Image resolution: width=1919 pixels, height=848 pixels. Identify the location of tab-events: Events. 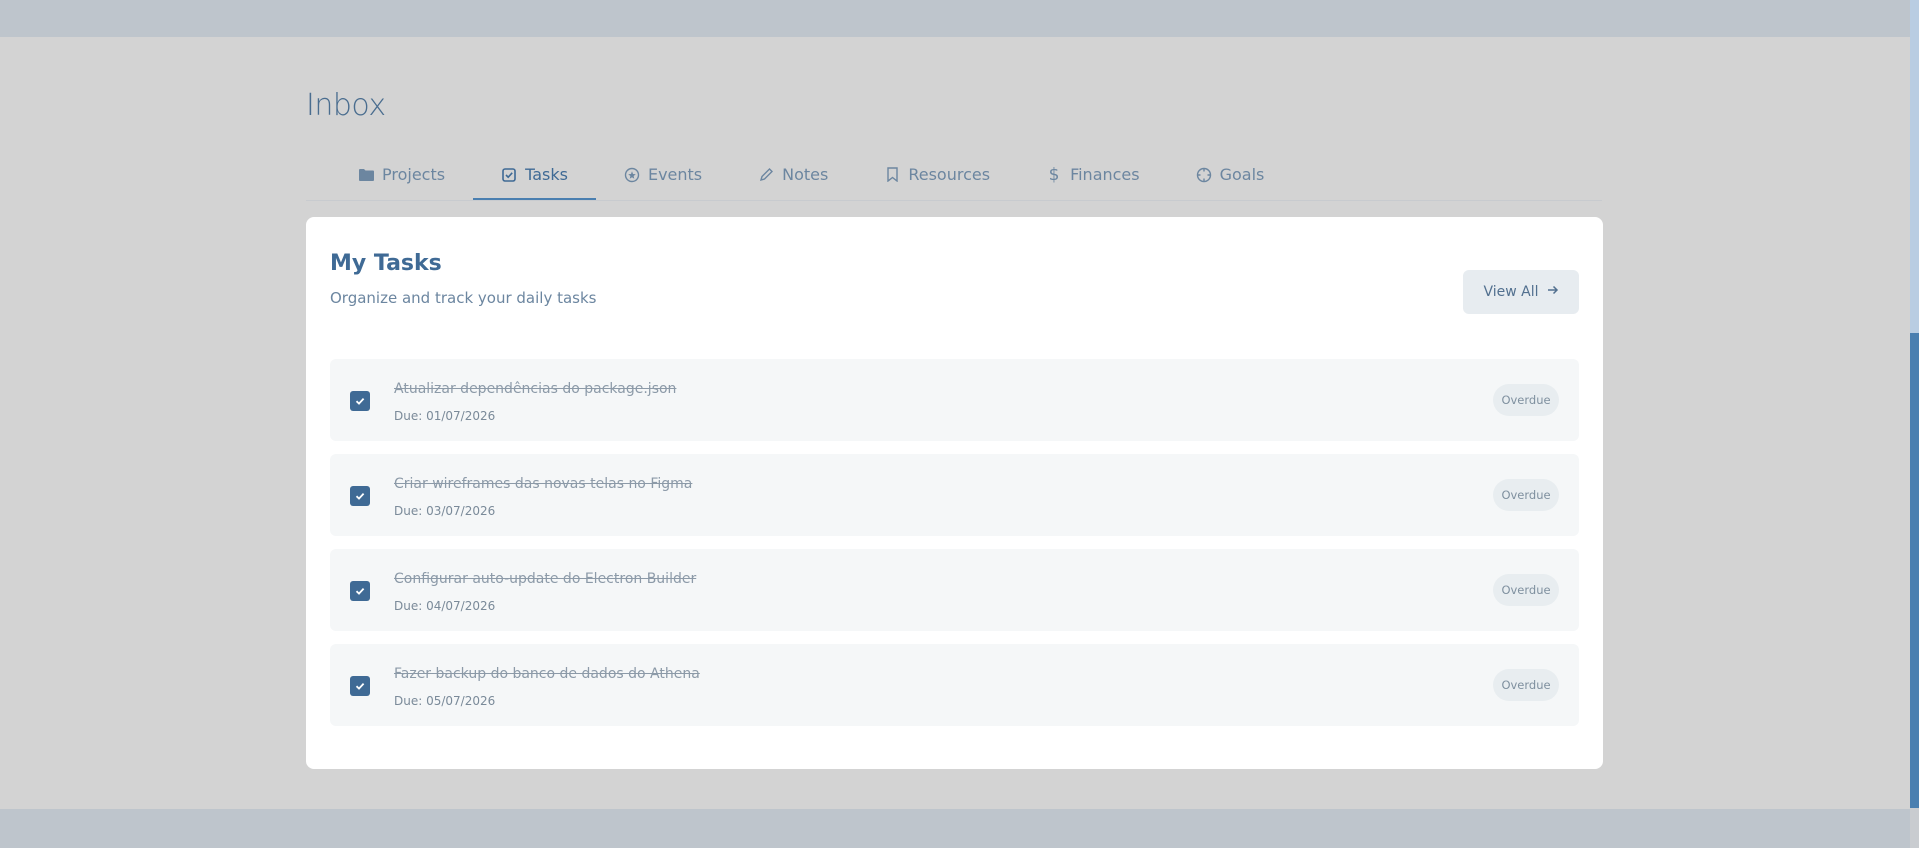
(663, 174).